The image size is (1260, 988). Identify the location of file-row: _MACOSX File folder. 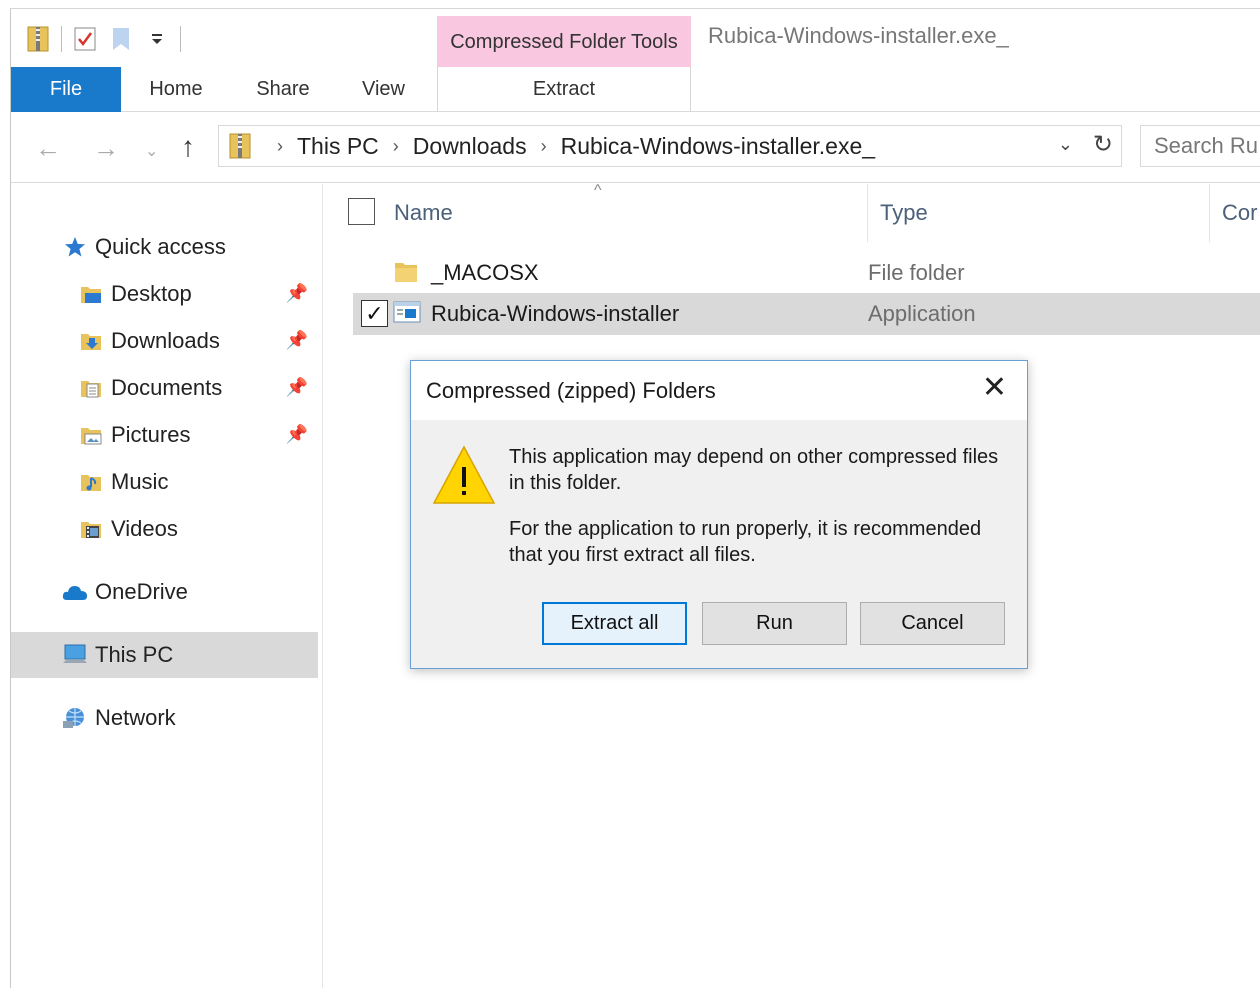
(806, 273).